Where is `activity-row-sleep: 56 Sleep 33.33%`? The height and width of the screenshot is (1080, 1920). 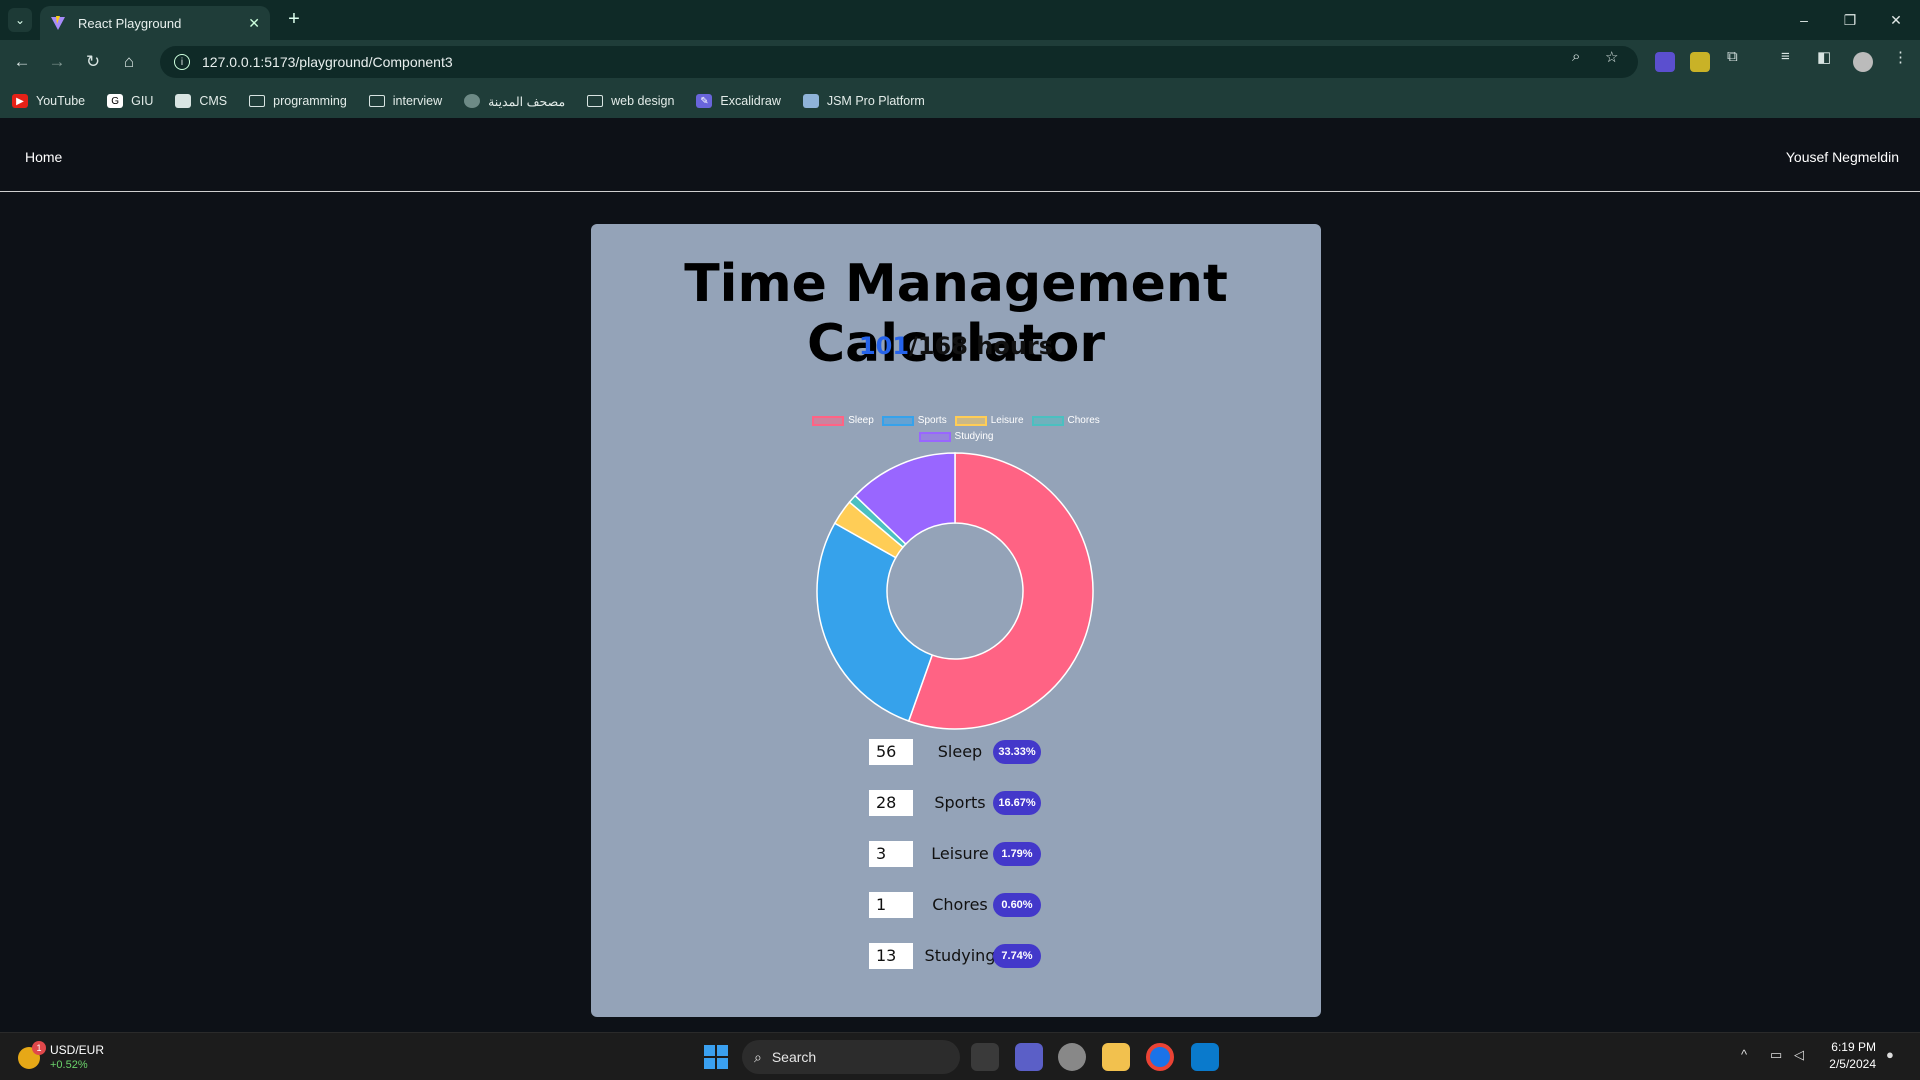
activity-row-sleep: 56 Sleep 33.33% is located at coordinates (956, 753).